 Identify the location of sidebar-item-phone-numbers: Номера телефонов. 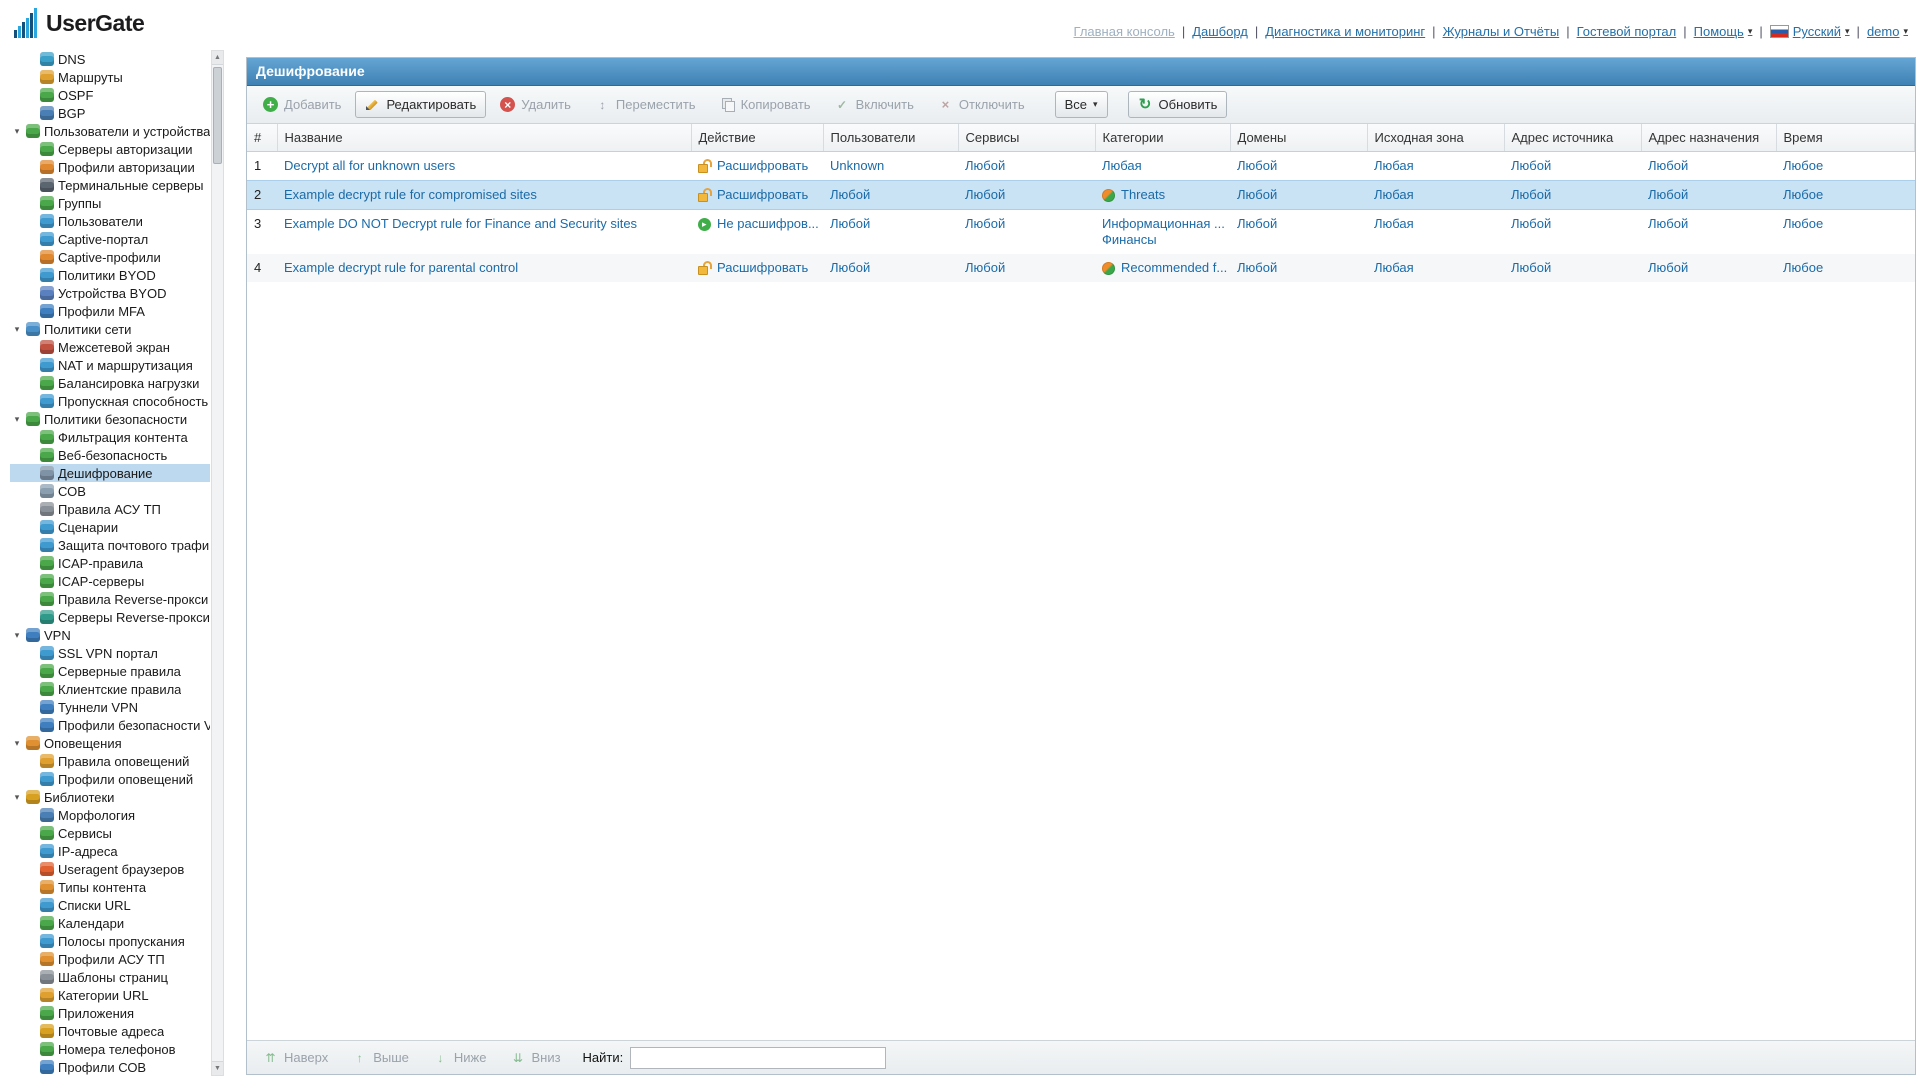
(110, 1049).